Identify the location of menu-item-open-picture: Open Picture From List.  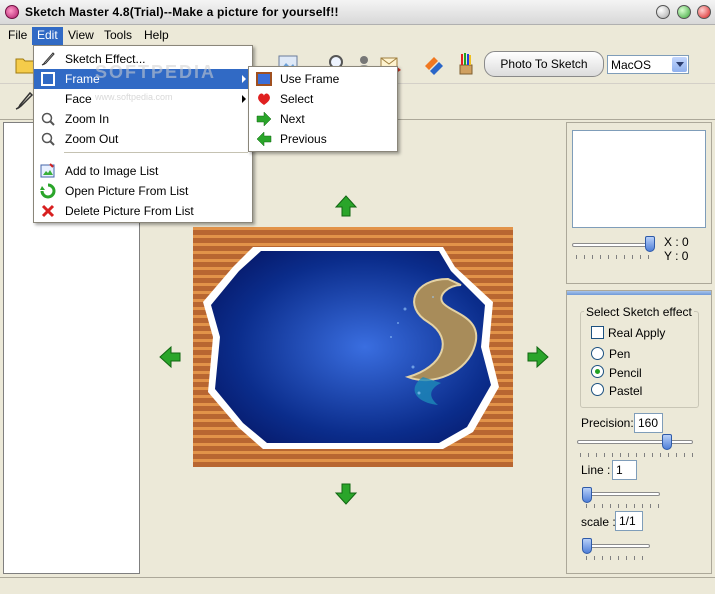
(143, 191).